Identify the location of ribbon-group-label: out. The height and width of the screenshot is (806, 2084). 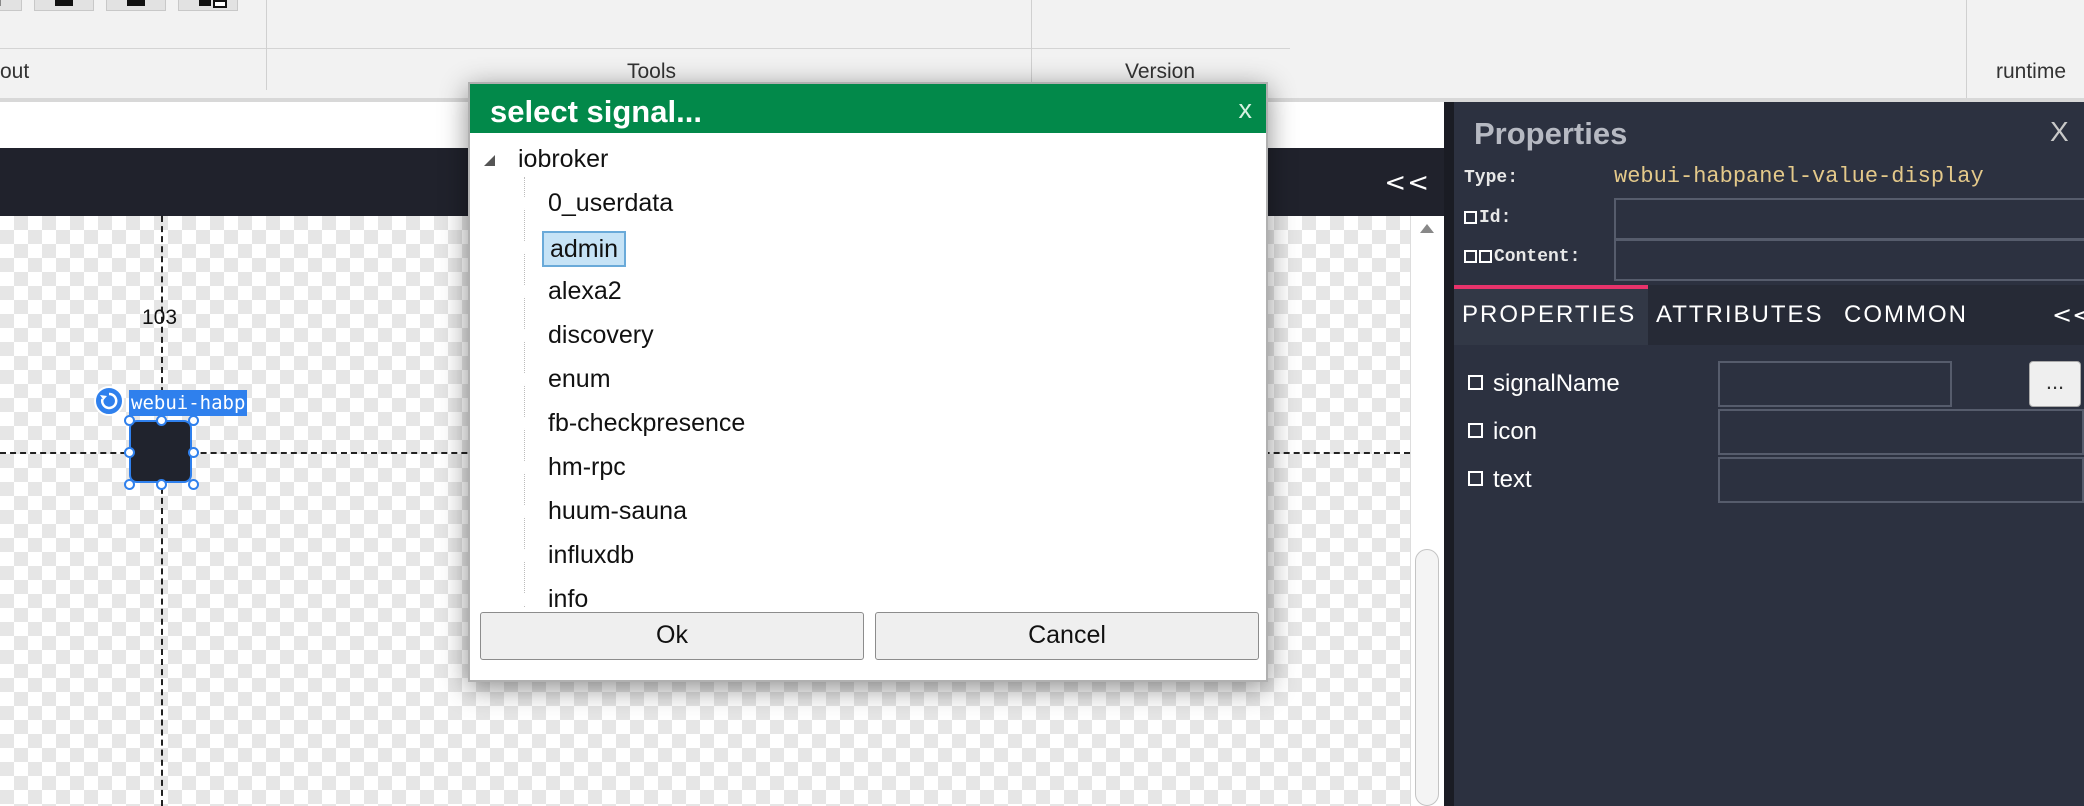
(15, 71).